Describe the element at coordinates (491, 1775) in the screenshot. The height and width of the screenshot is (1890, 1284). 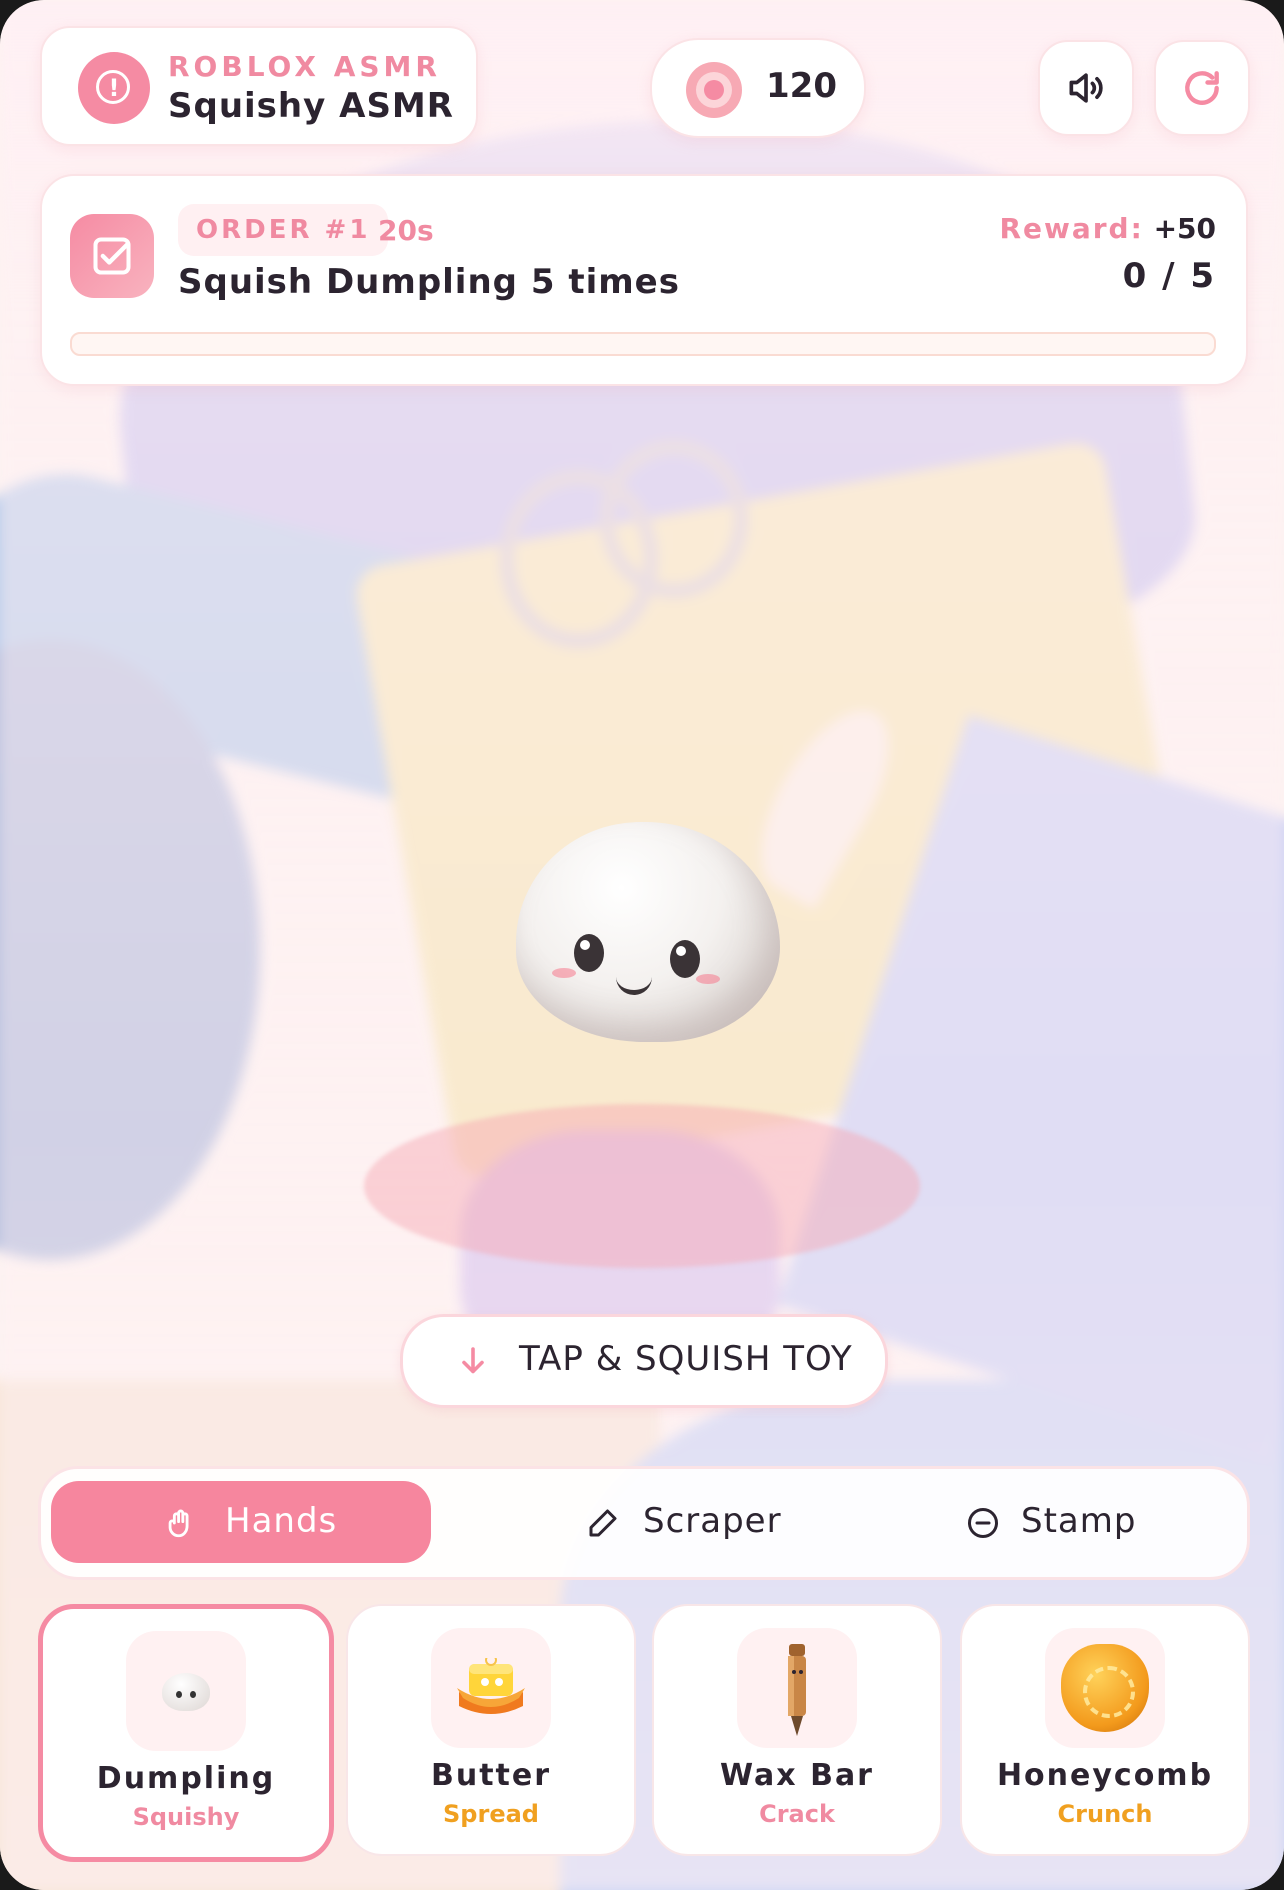
I see `toy-name: Butter` at that location.